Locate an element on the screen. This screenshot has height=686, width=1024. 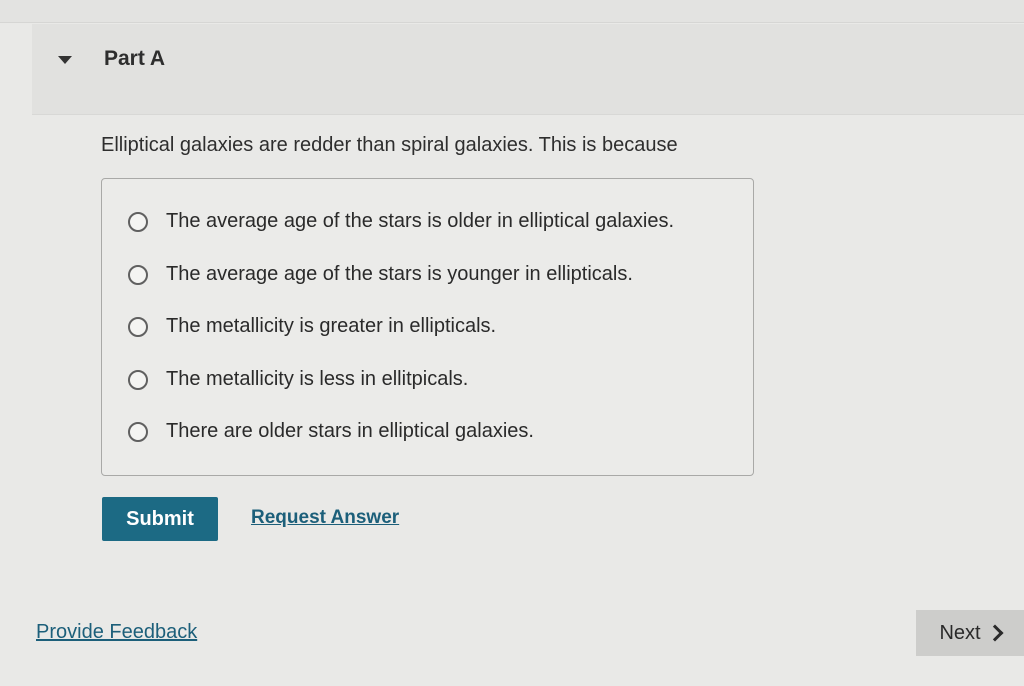
request-answer-link: Request Answer is located at coordinates (325, 518).